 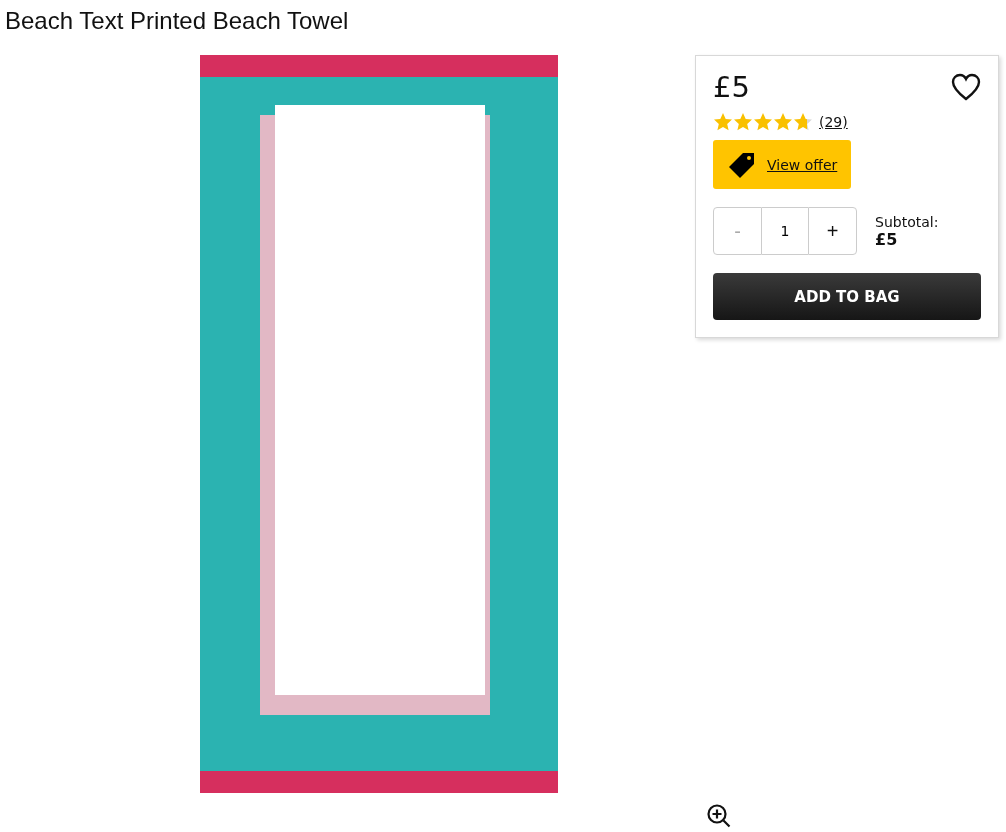 What do you see at coordinates (785, 231) in the screenshot?
I see `quantity-field: 1` at bounding box center [785, 231].